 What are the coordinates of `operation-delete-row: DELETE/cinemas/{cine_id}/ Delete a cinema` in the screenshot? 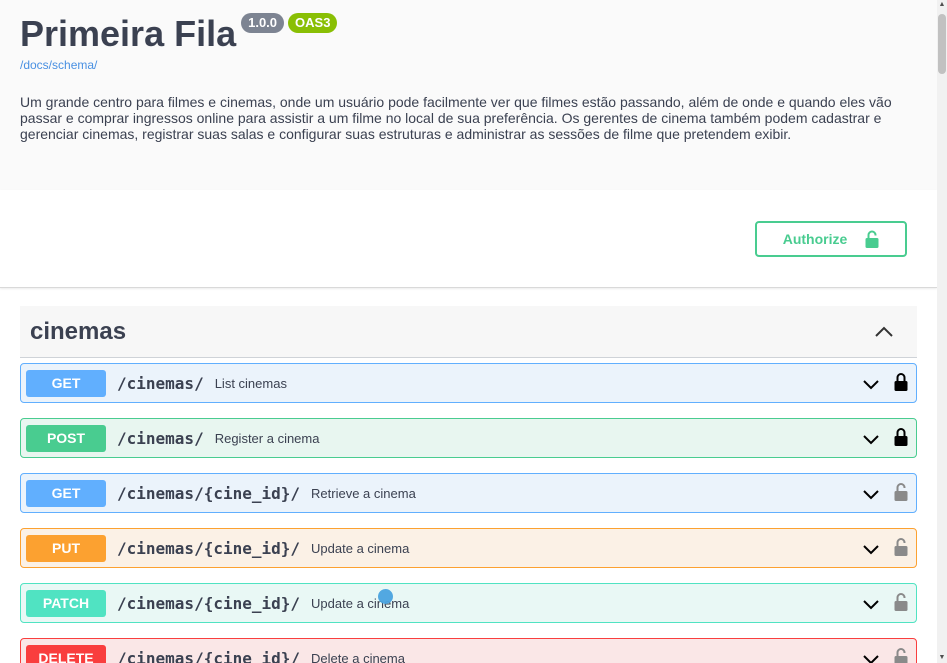 It's located at (468, 650).